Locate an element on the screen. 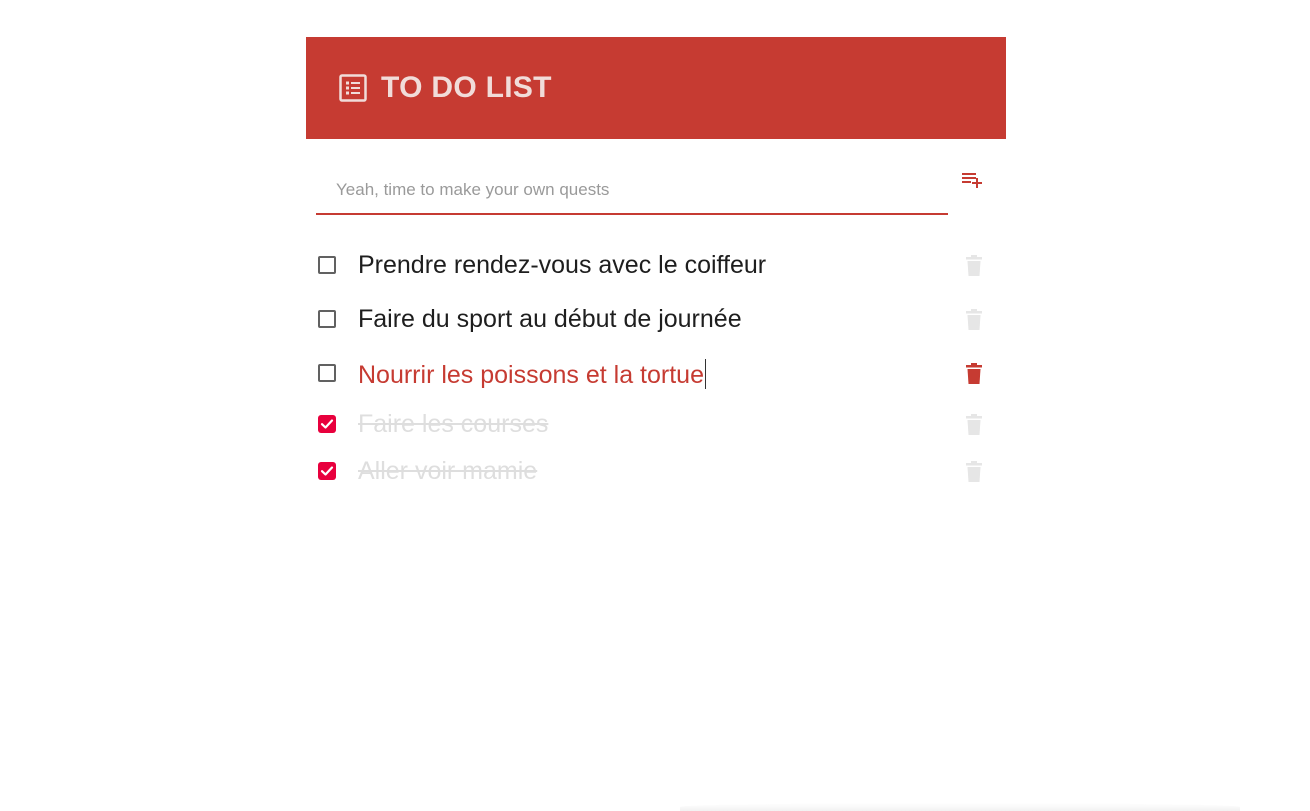 This screenshot has width=1310, height=811. list-item: Nourrir les poissons et la tortue is located at coordinates (656, 373).